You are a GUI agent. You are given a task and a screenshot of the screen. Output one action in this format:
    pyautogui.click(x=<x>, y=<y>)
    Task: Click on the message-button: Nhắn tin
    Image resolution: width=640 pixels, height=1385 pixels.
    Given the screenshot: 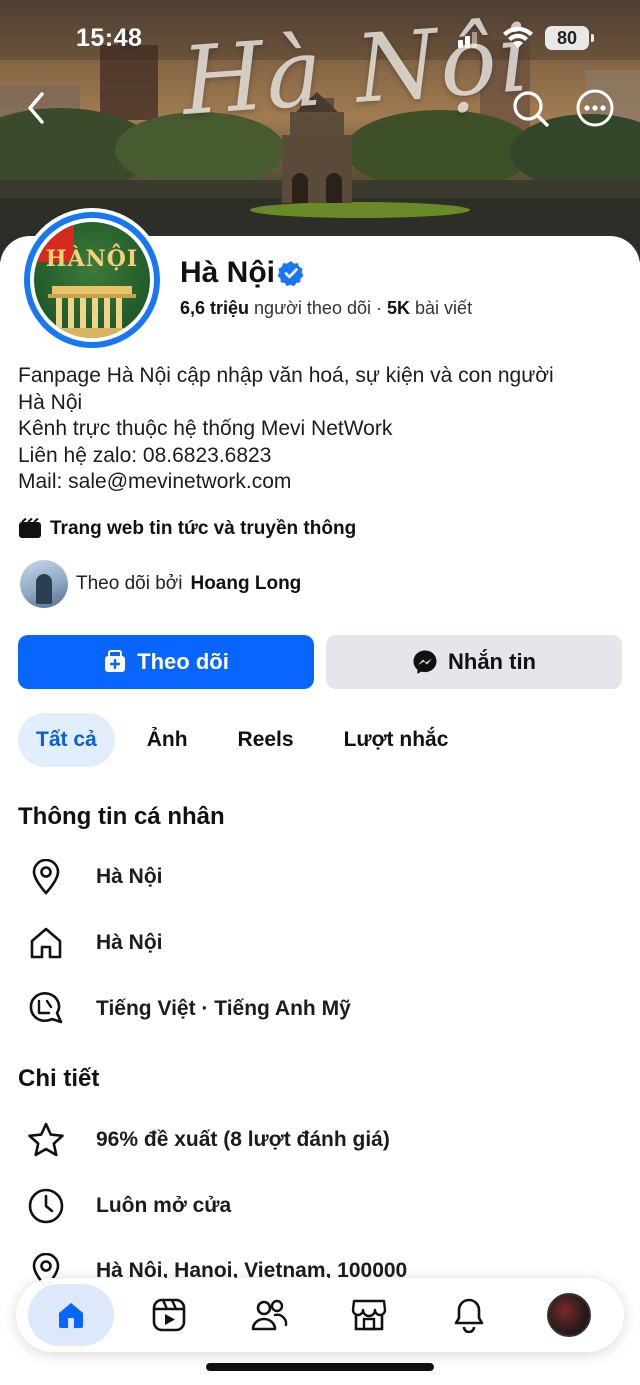 What is the action you would take?
    pyautogui.click(x=474, y=662)
    